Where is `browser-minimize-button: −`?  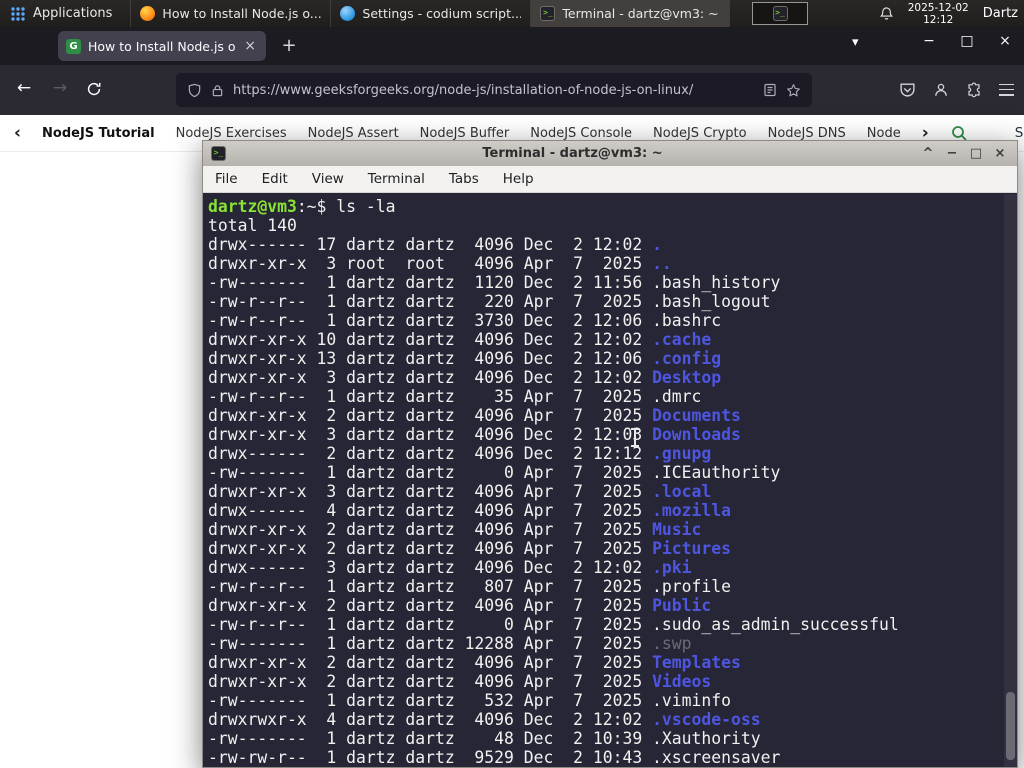 browser-minimize-button: − is located at coordinates (929, 41).